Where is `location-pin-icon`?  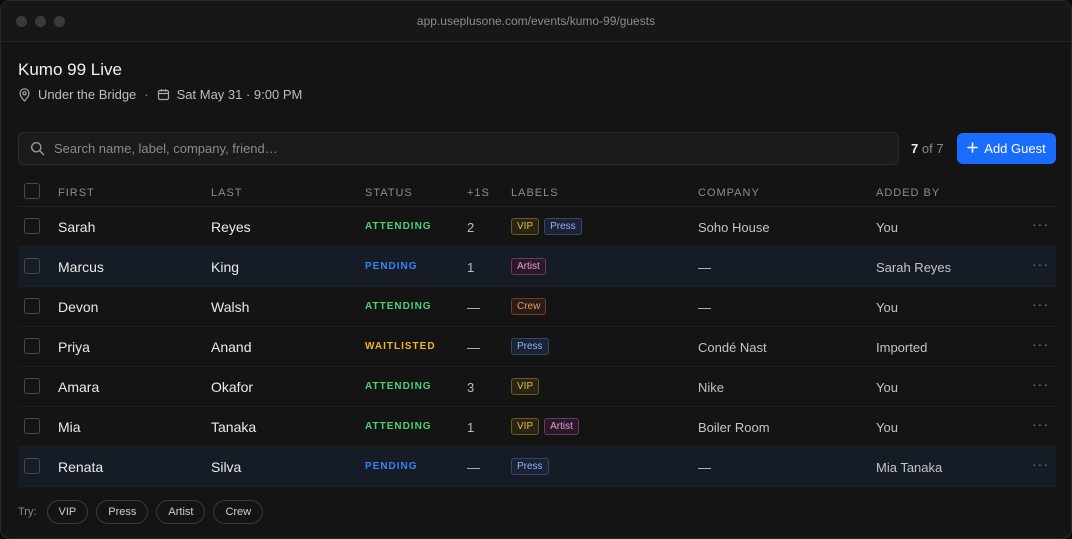
location-pin-icon is located at coordinates (25, 94).